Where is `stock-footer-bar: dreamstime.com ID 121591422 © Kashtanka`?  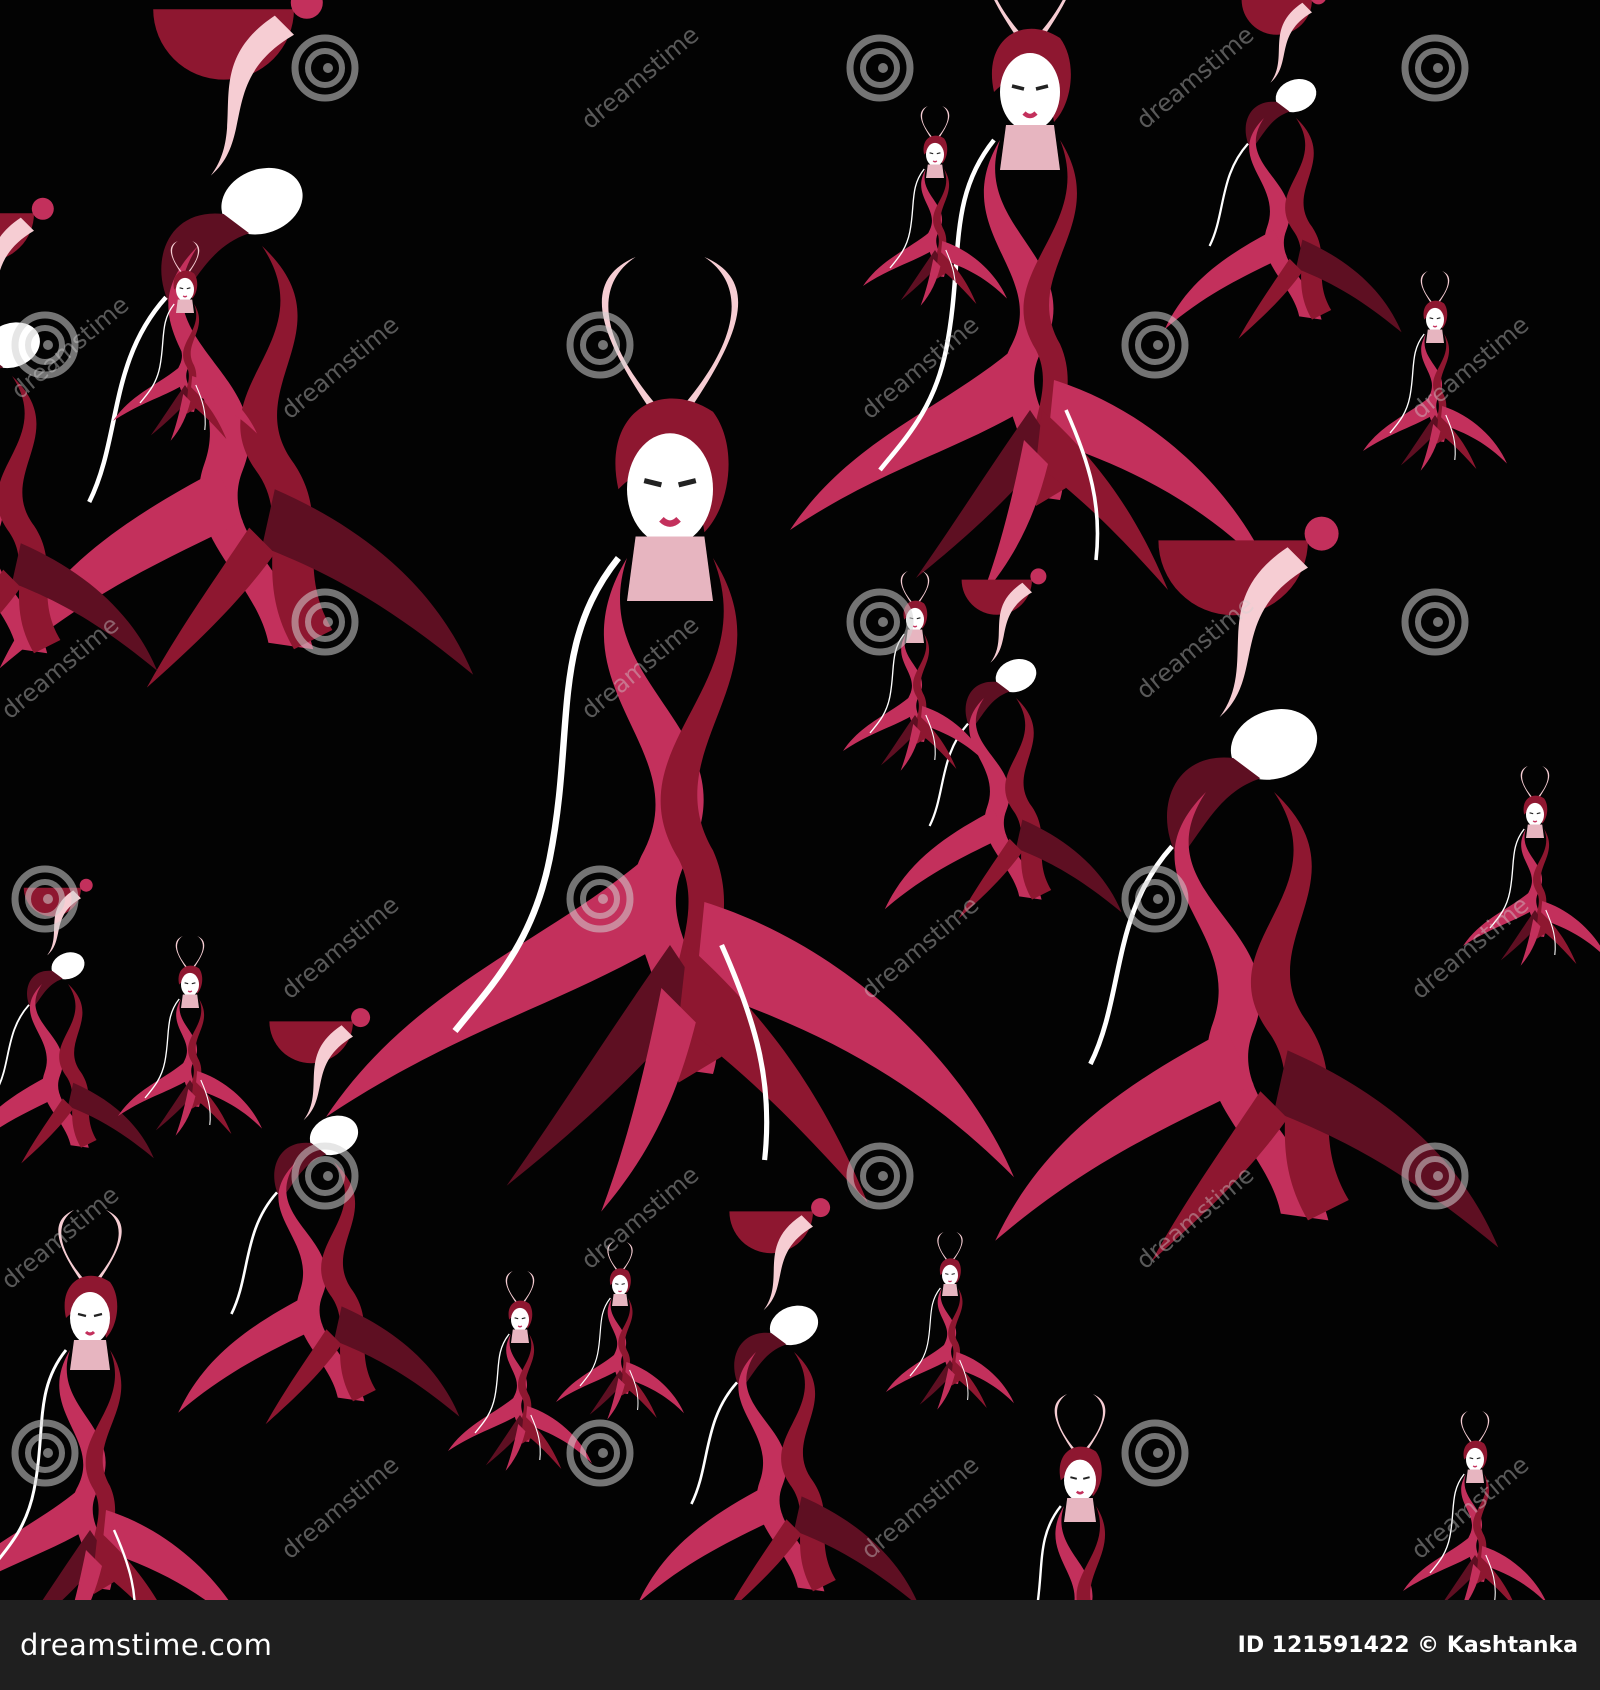
stock-footer-bar: dreamstime.com ID 121591422 © Kashtanka is located at coordinates (800, 1645).